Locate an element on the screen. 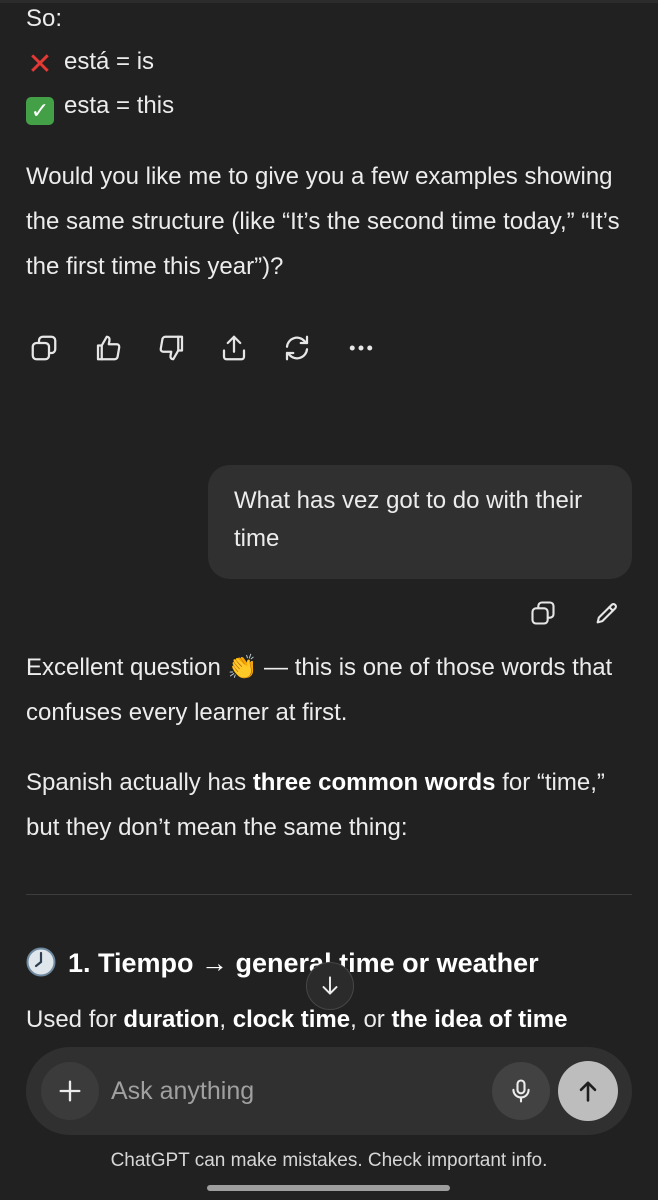 The width and height of the screenshot is (658, 1200). section-heading-text: 1. Tiempo → general time or weather is located at coordinates (303, 963).